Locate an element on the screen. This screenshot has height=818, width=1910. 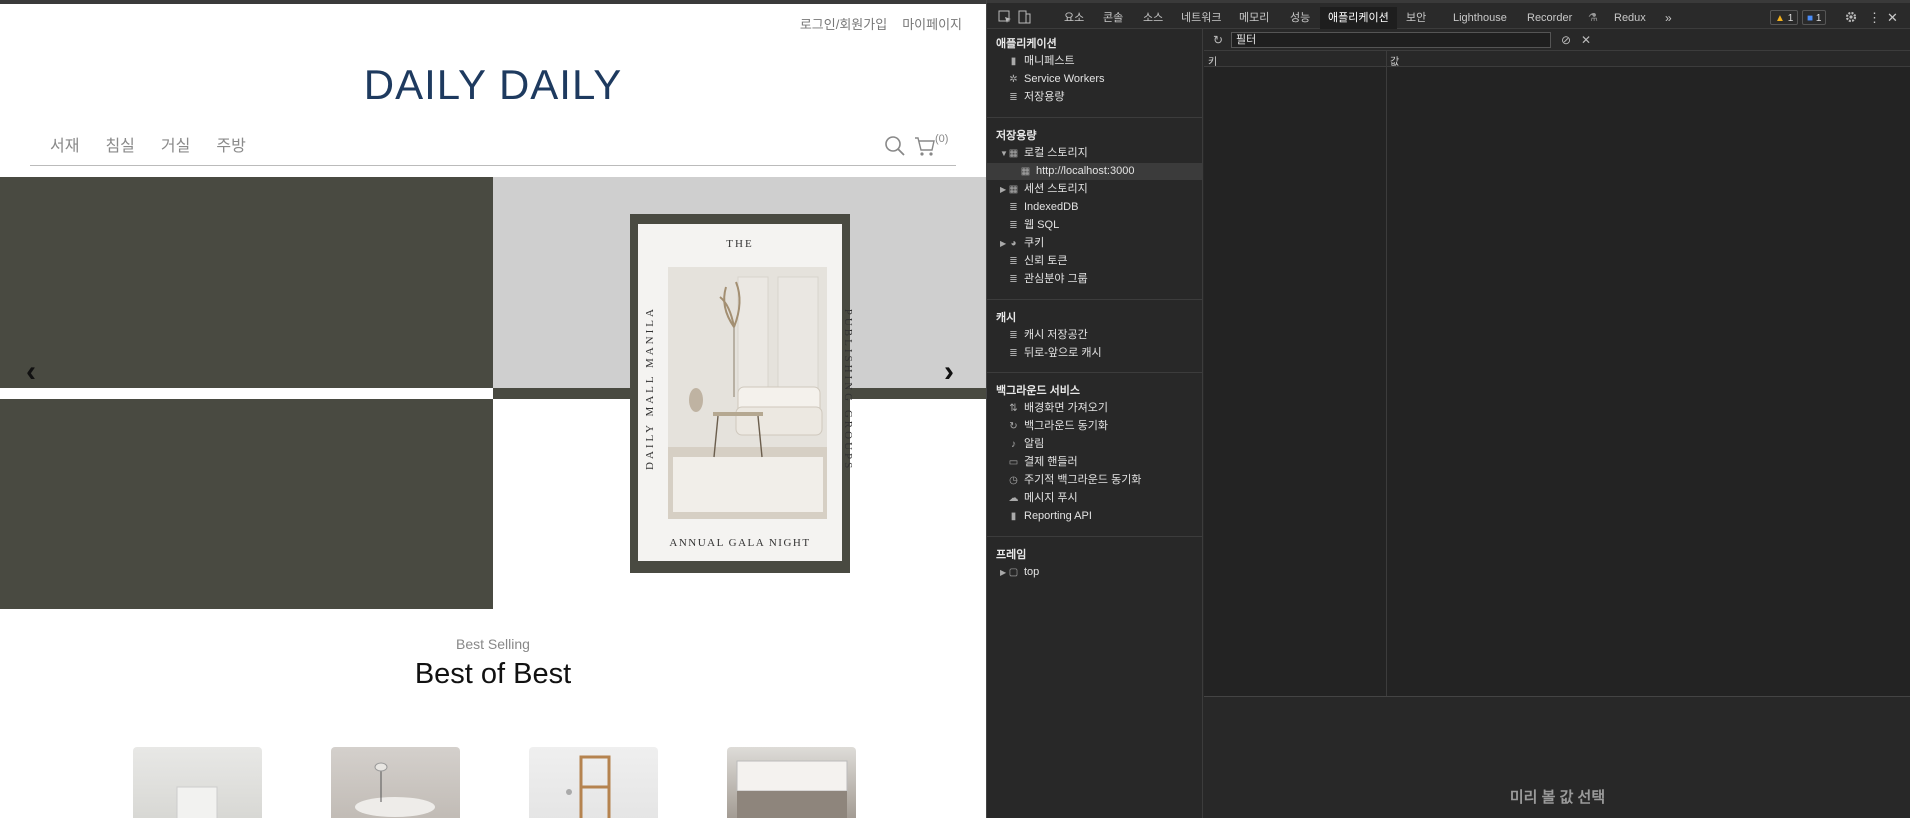
clear-all-icon: ⊘ is located at coordinates (1566, 40).